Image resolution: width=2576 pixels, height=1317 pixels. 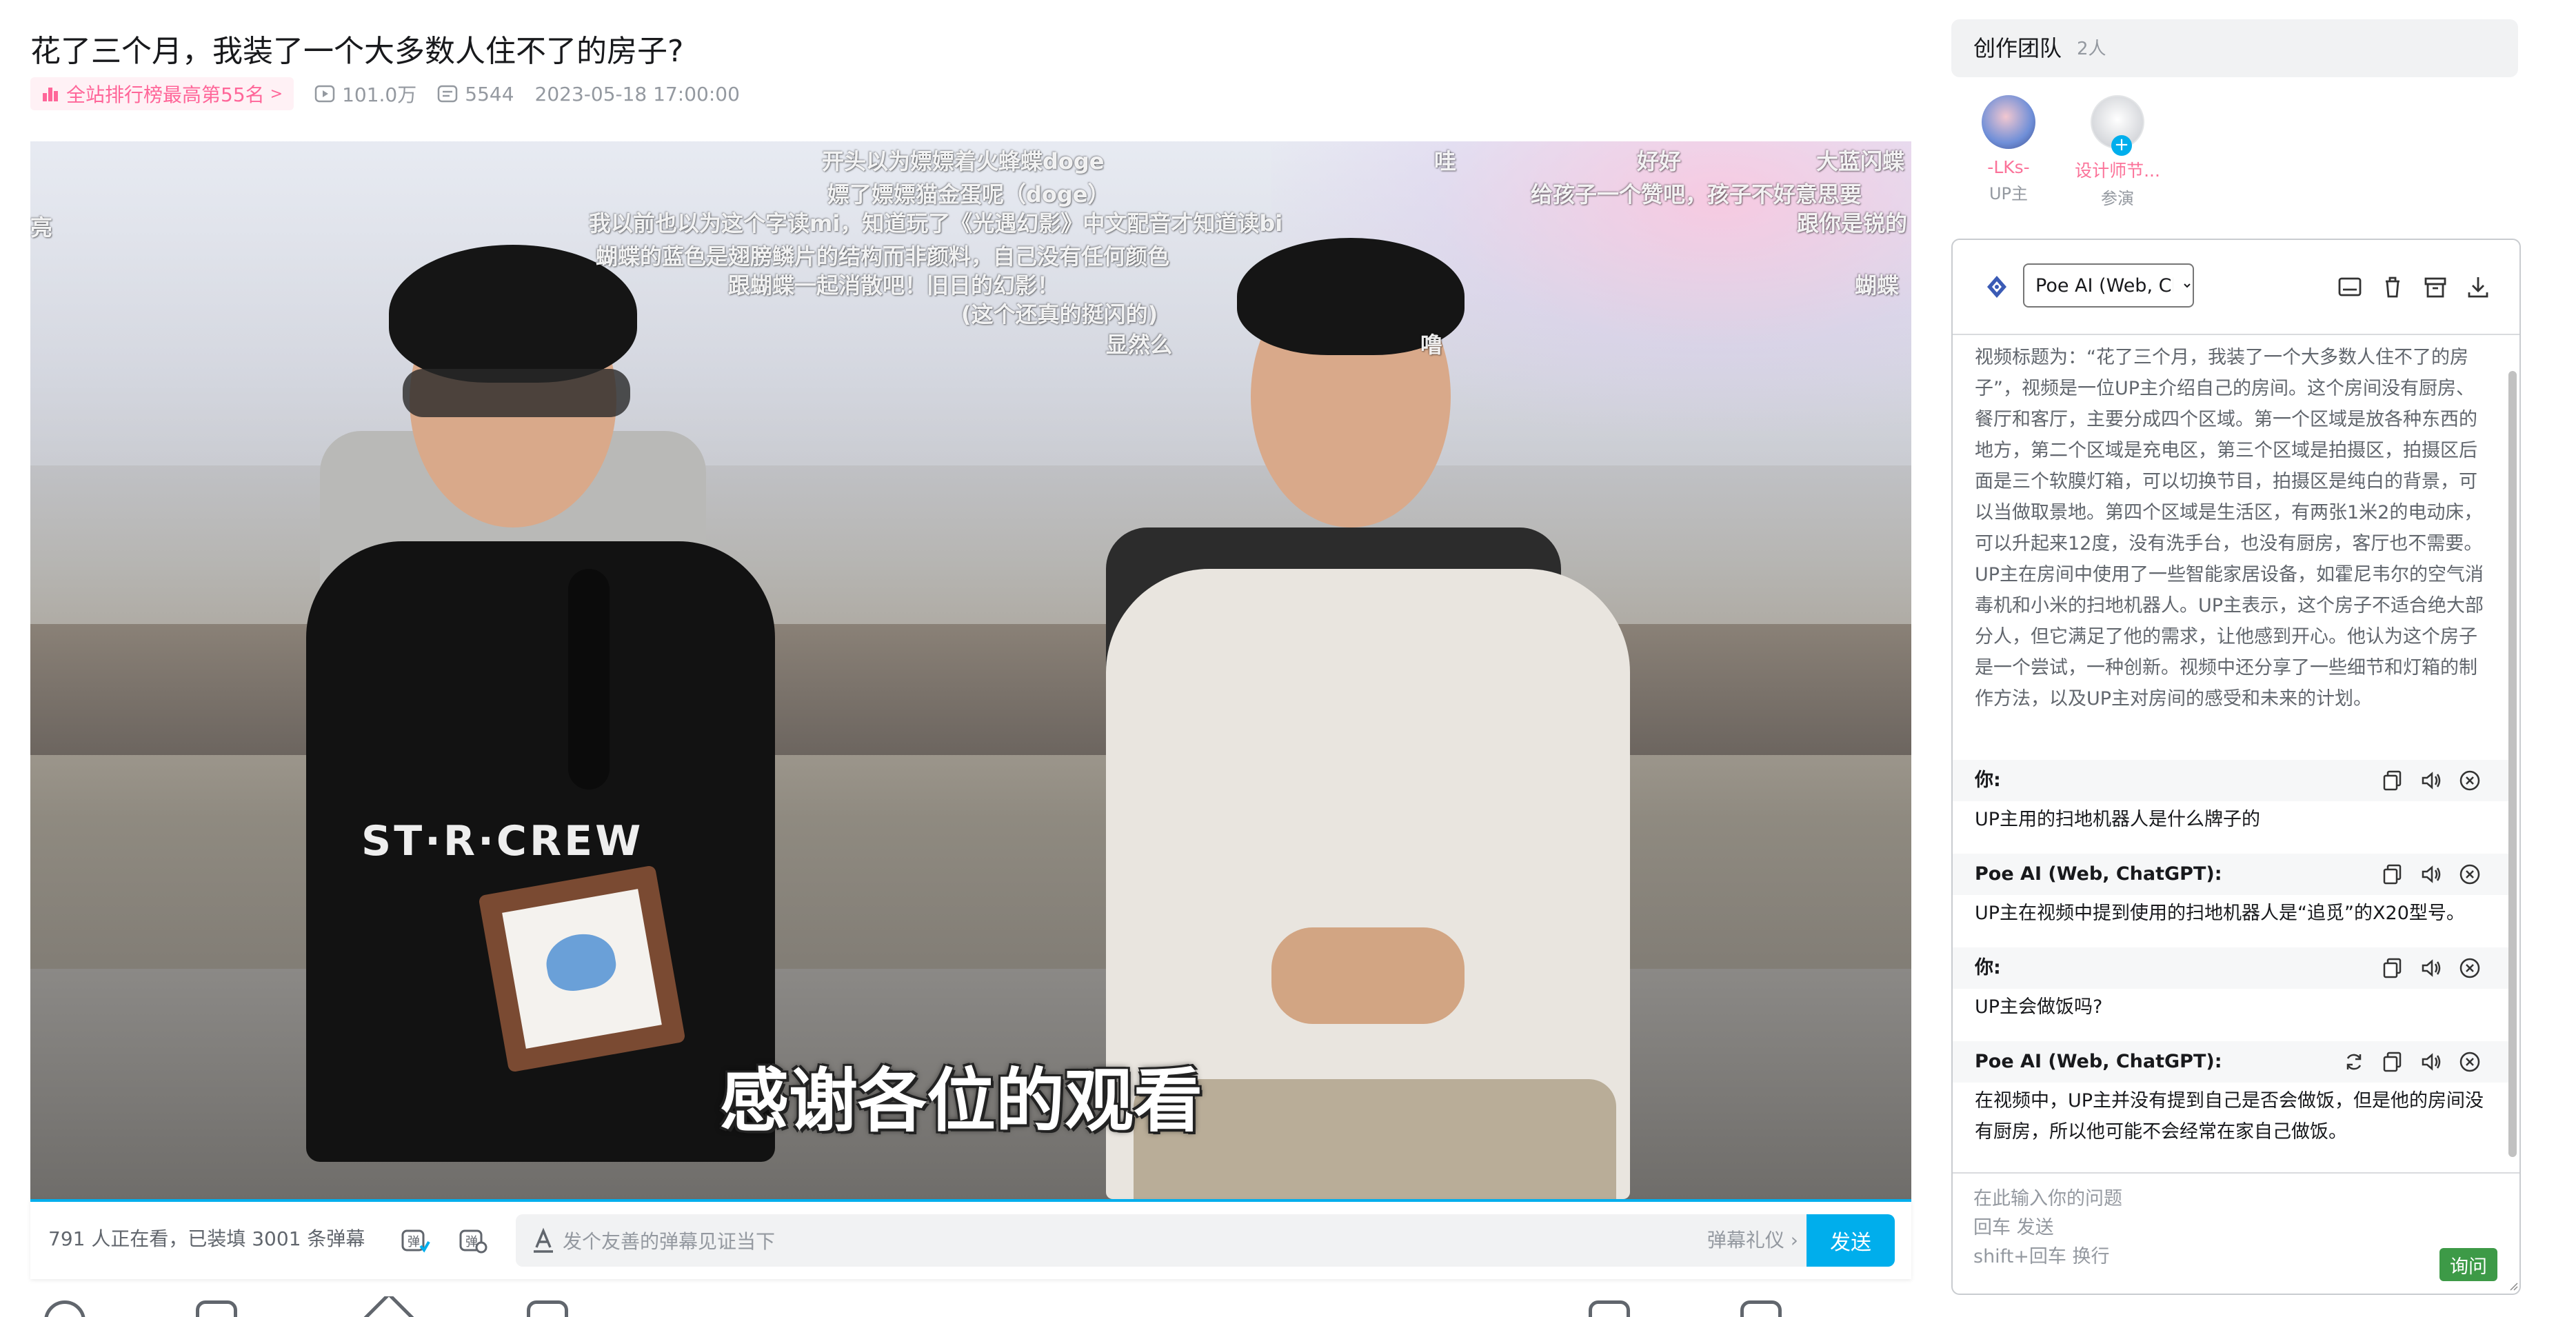 I want to click on download-icon, so click(x=2478, y=287).